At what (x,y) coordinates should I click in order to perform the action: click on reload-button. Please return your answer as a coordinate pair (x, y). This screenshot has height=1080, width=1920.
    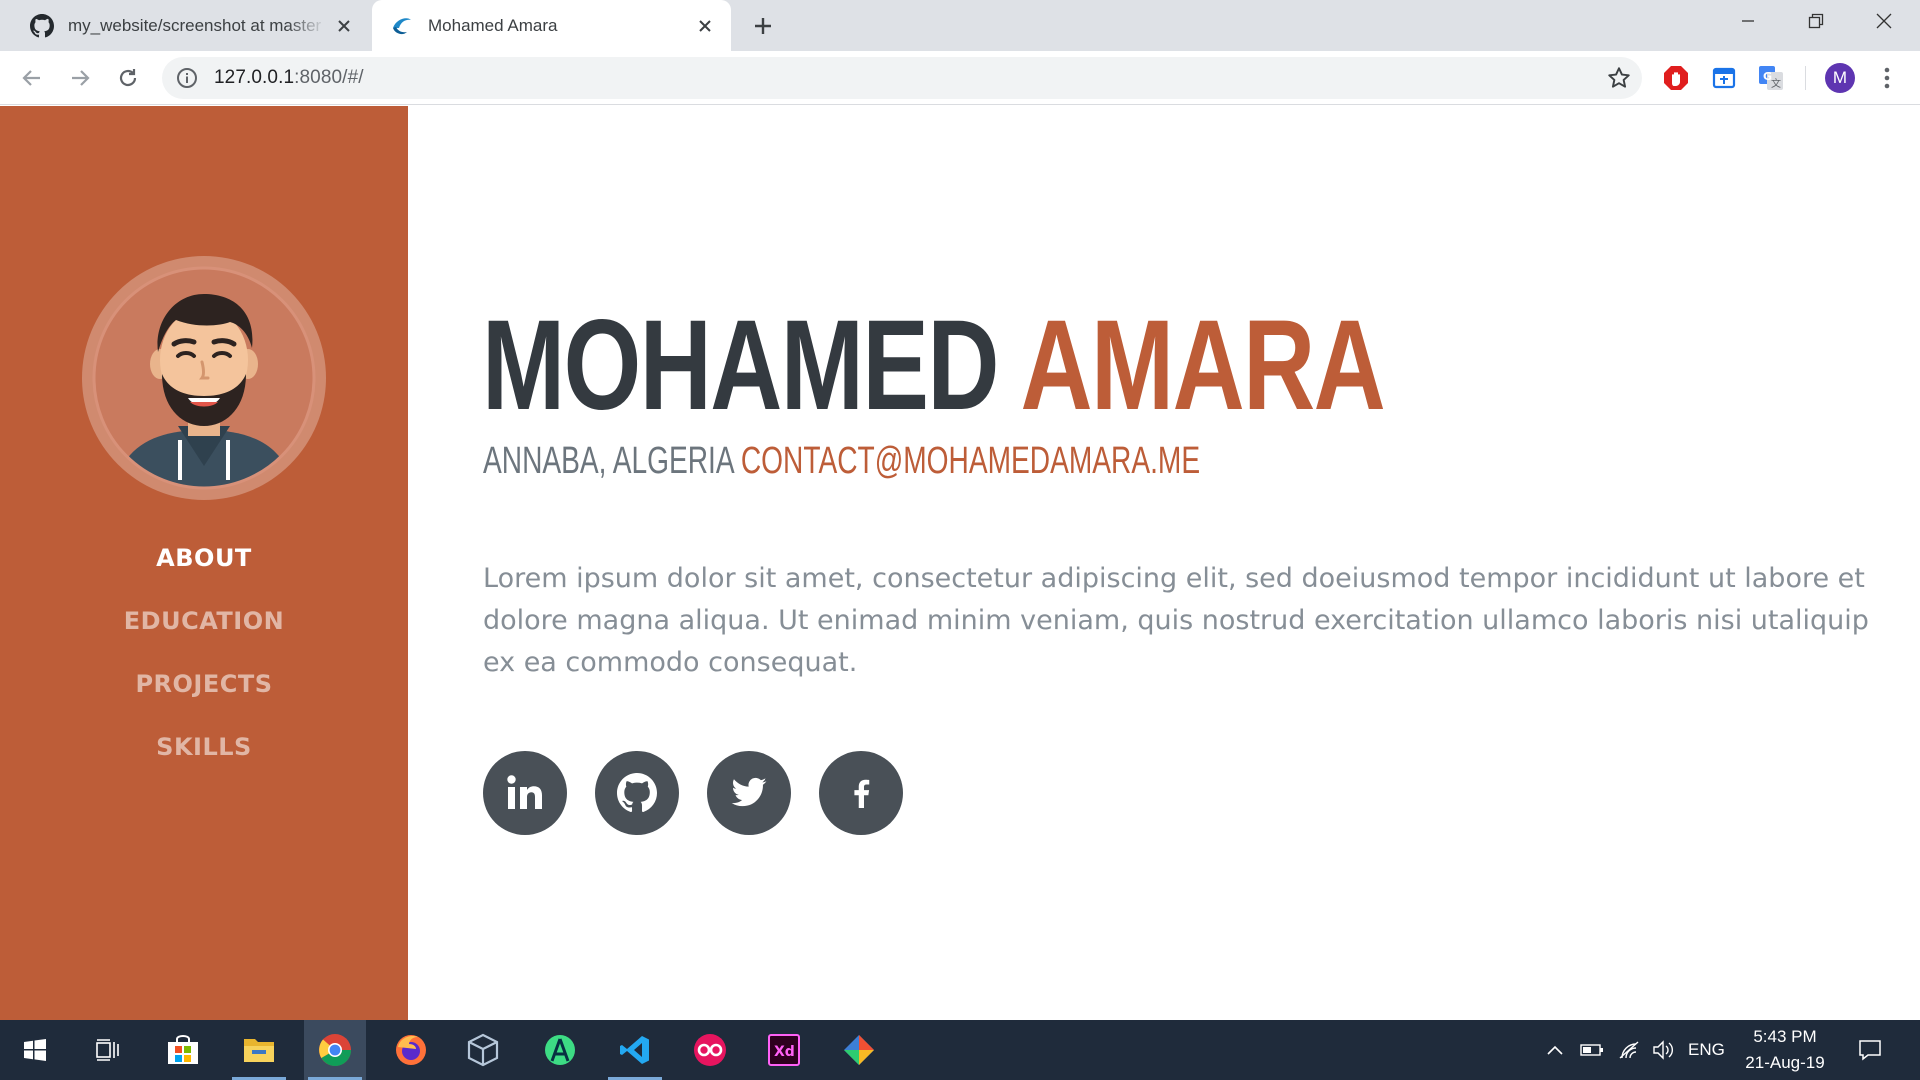
    Looking at the image, I should click on (128, 78).